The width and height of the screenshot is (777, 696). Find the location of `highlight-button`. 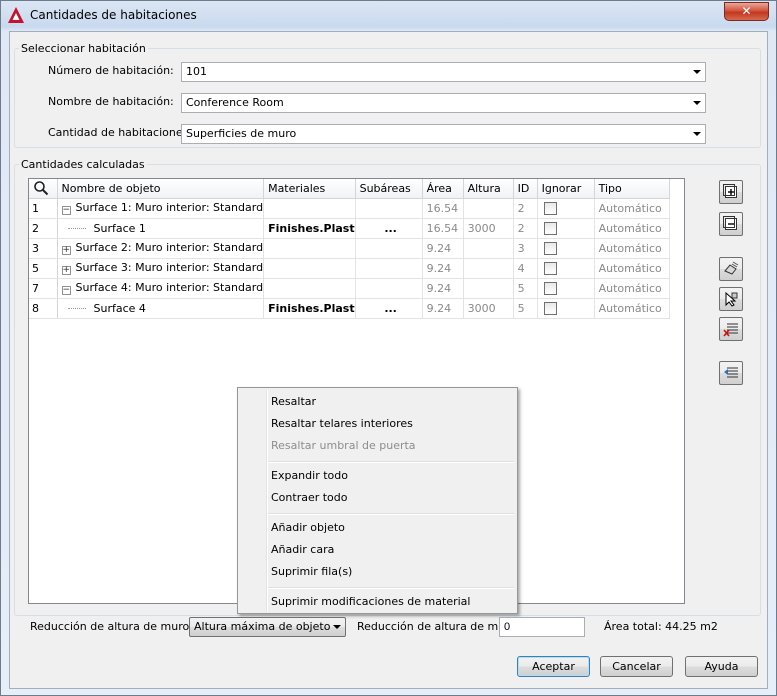

highlight-button is located at coordinates (731, 269).